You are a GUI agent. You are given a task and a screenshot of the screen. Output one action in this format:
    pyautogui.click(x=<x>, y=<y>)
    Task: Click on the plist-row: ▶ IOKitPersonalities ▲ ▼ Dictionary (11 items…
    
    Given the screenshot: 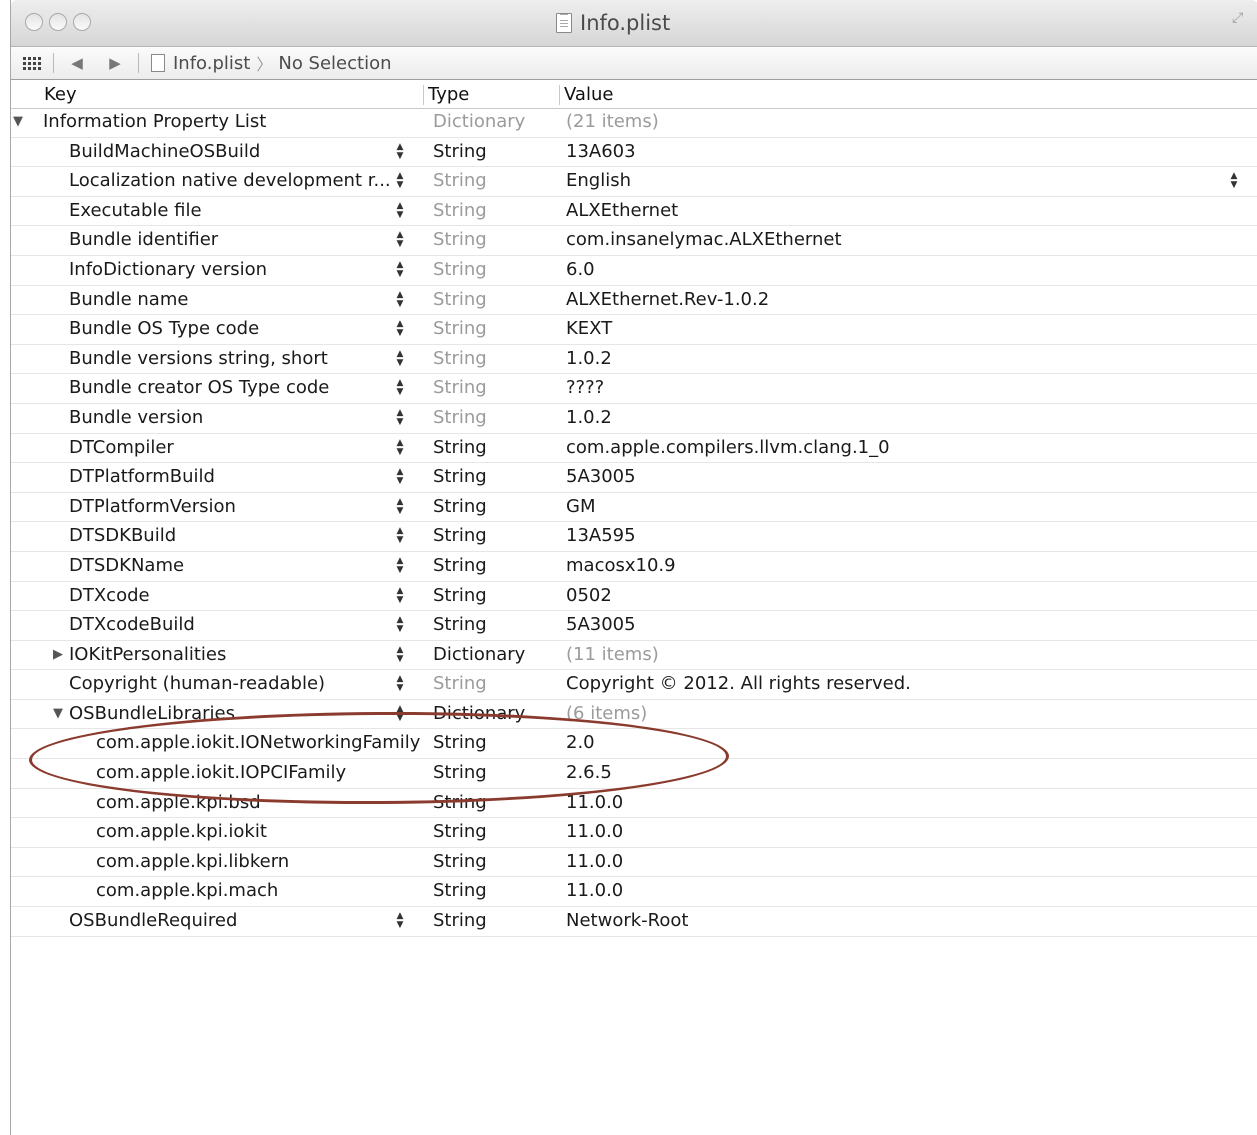 What is the action you would take?
    pyautogui.click(x=634, y=656)
    